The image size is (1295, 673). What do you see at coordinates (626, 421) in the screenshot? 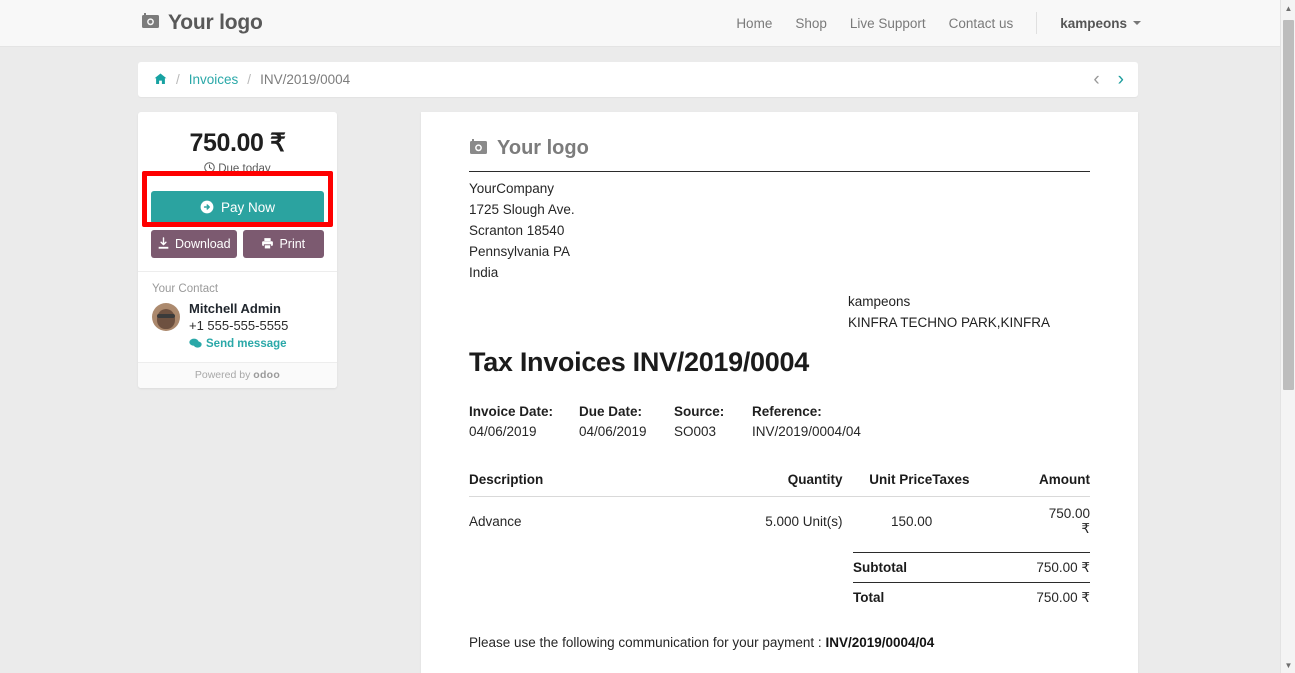
I see `meta-due-date: Due Date: 04/06/2019` at bounding box center [626, 421].